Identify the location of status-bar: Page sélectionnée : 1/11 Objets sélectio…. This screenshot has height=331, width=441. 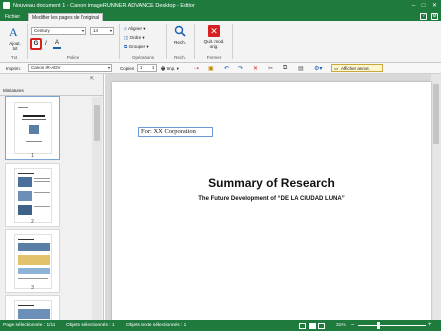
(220, 325).